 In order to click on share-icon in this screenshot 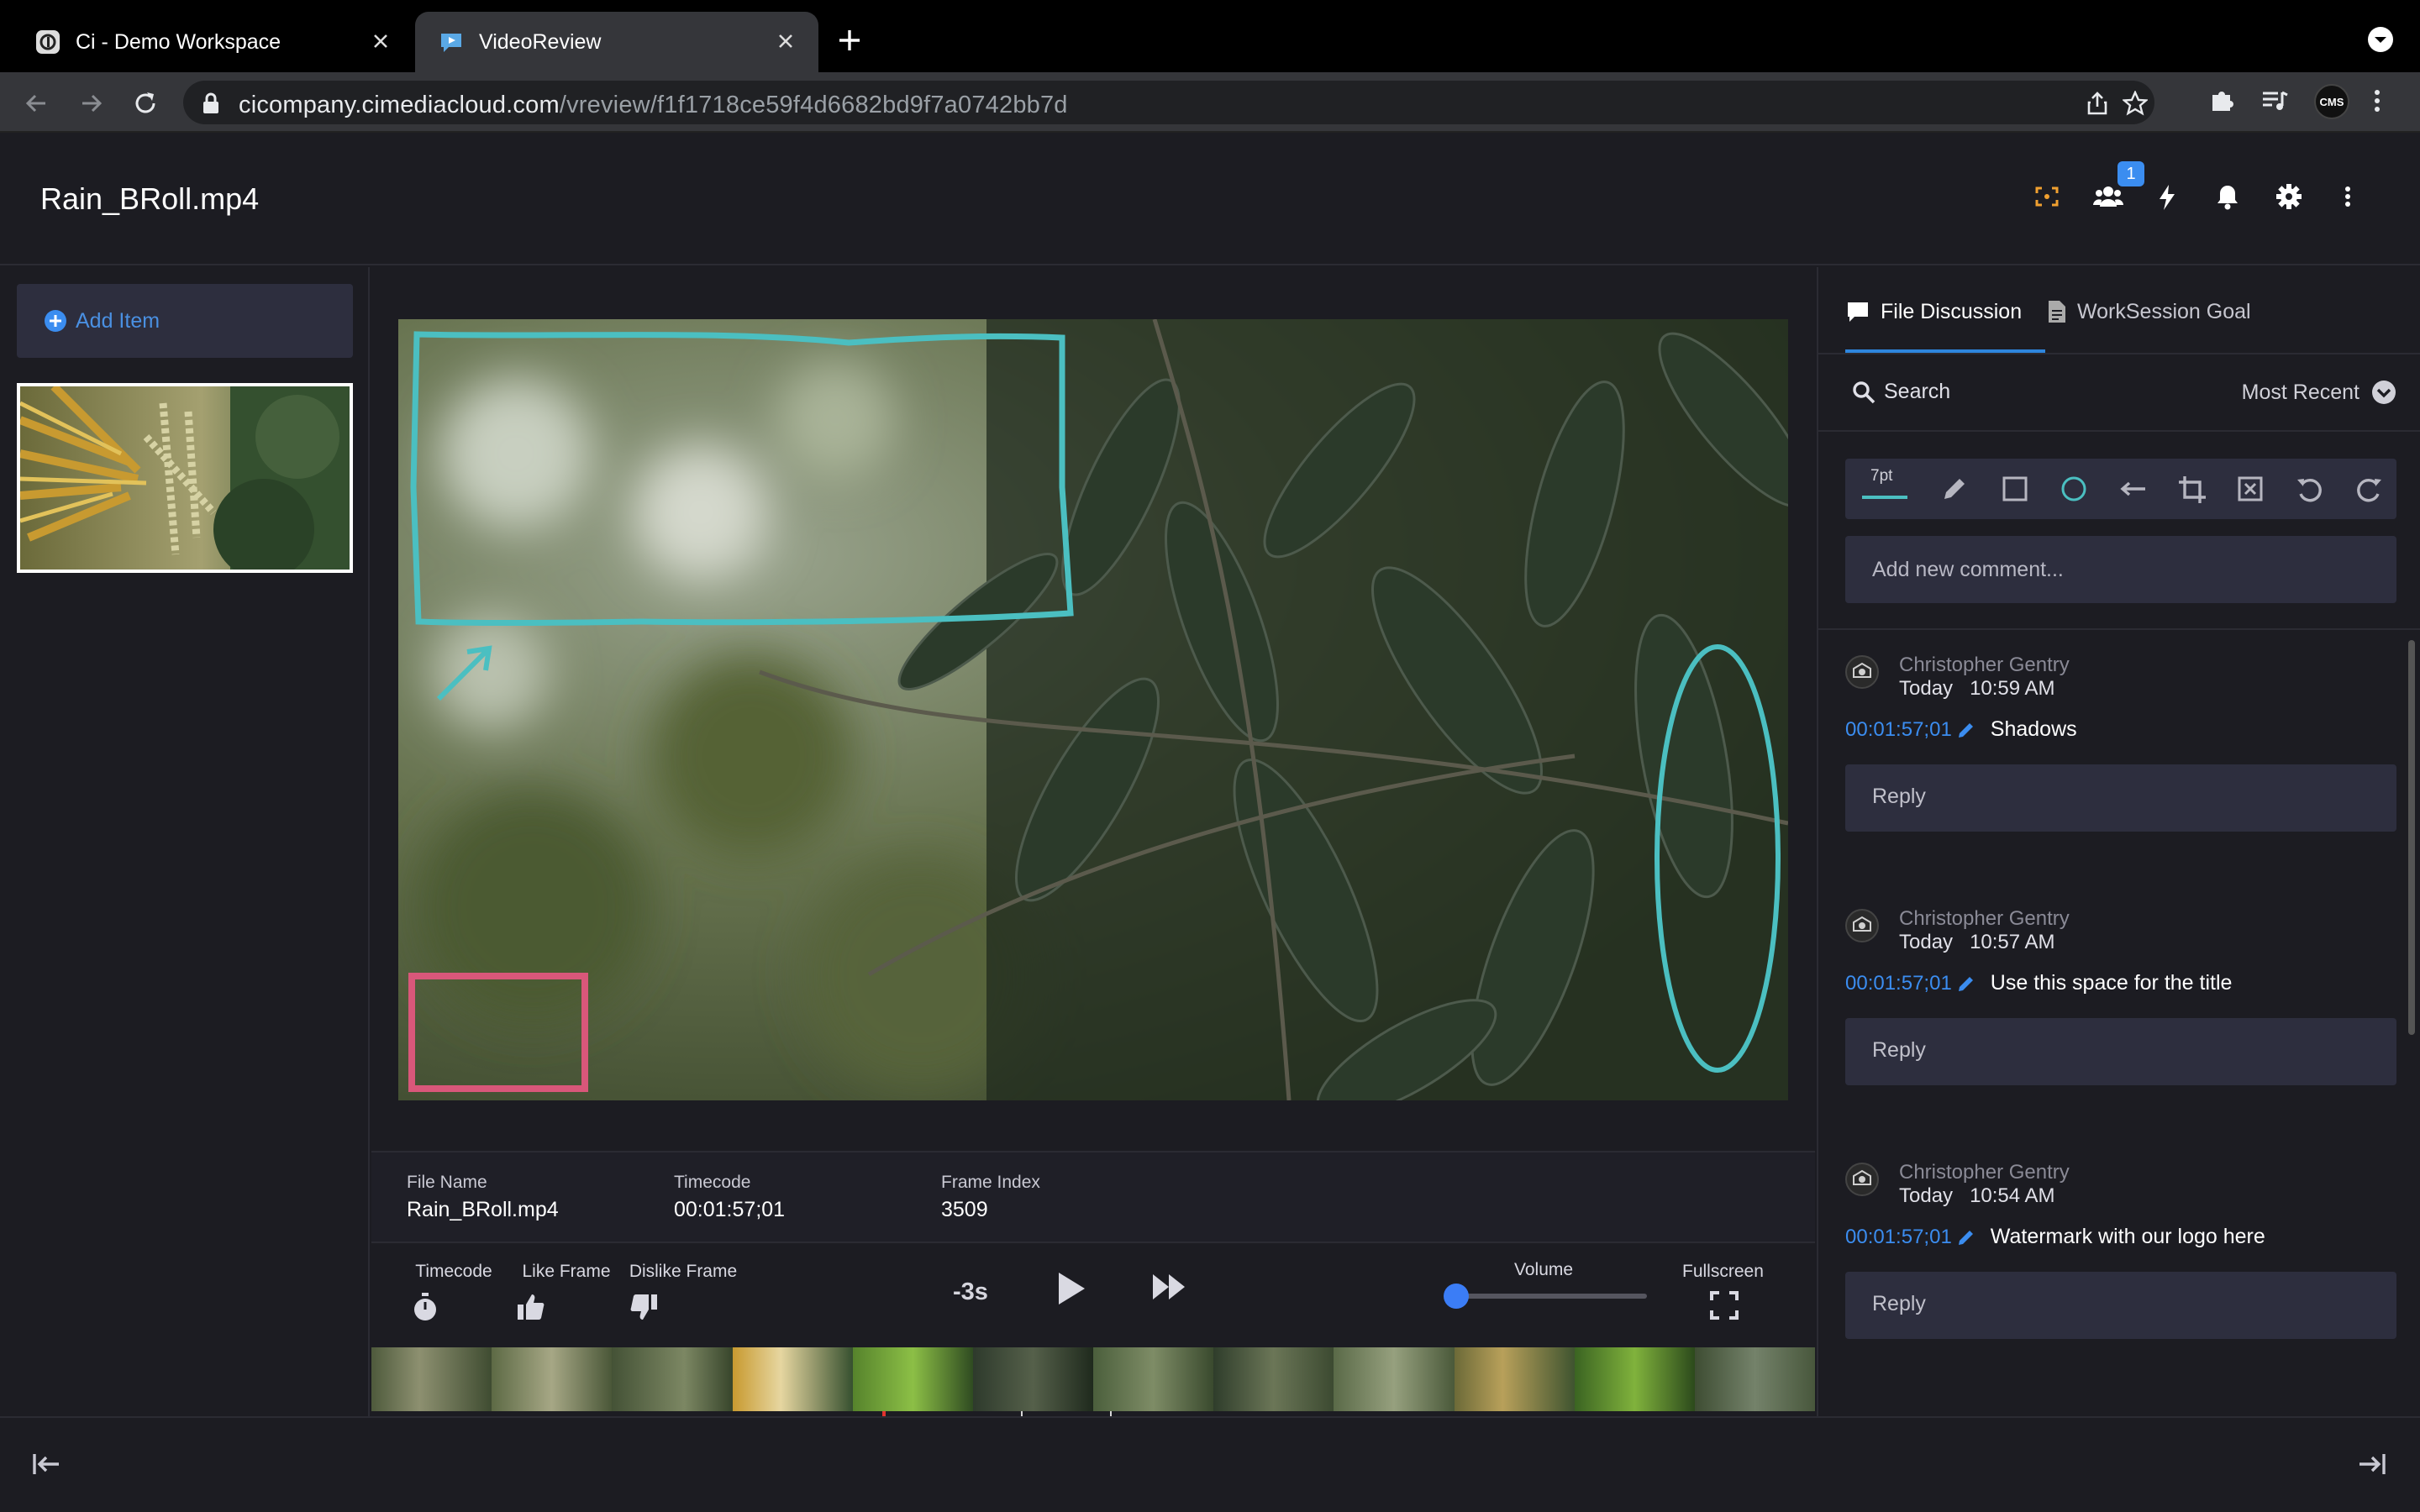, I will do `click(2097, 103)`.